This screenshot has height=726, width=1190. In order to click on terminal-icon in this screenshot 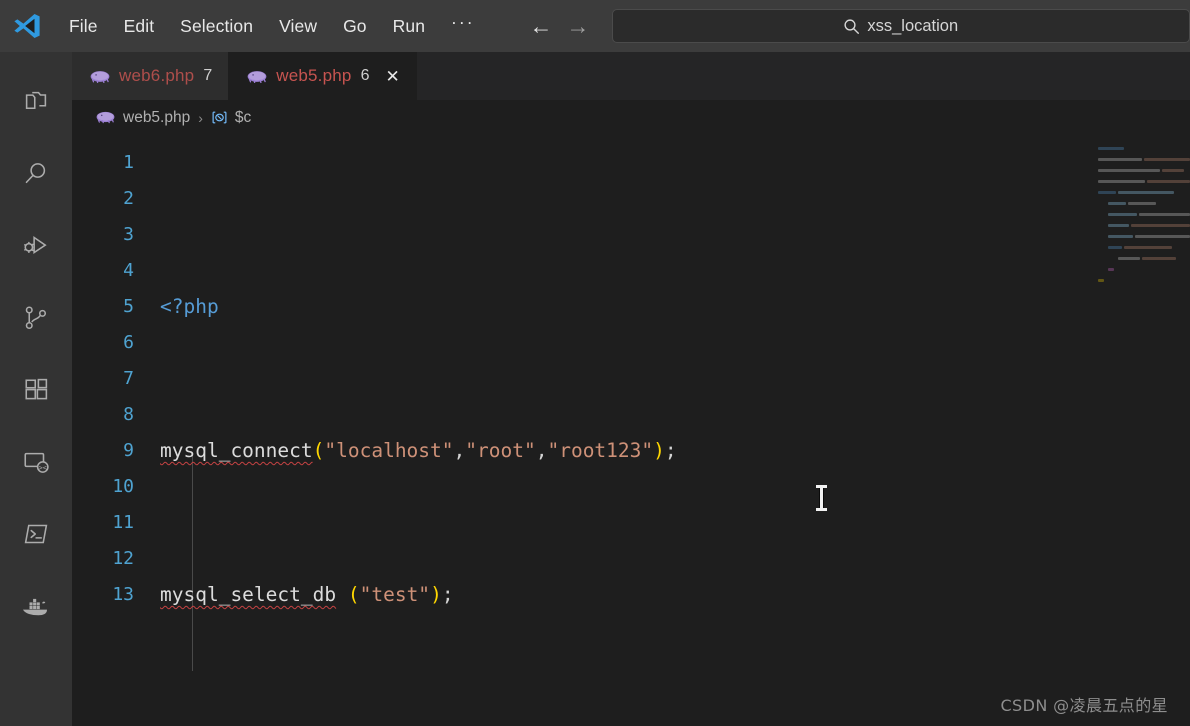, I will do `click(36, 534)`.